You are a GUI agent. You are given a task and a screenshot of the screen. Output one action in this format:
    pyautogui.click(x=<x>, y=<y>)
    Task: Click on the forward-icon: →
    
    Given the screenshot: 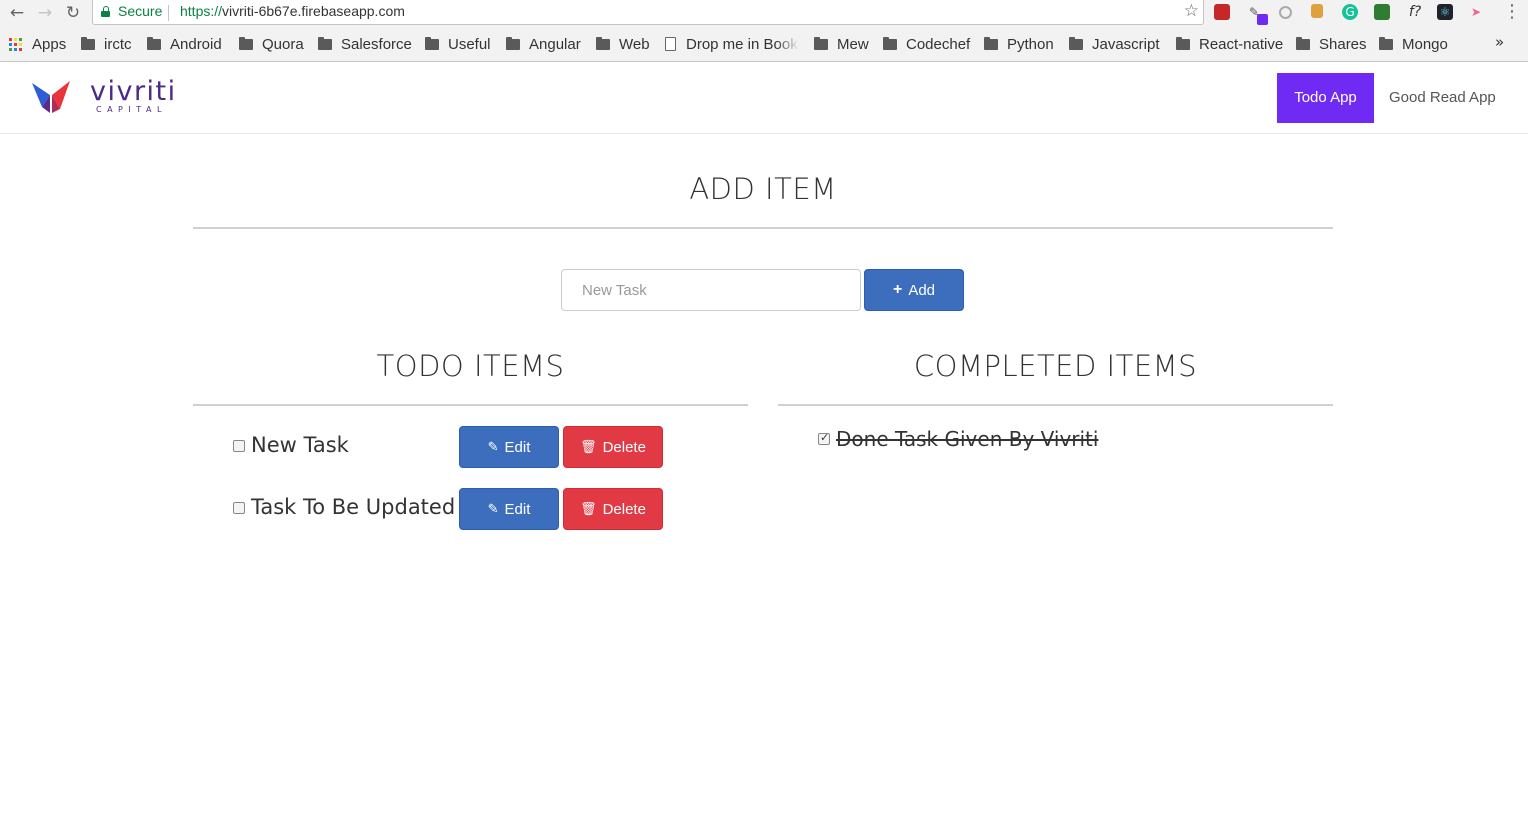 What is the action you would take?
    pyautogui.click(x=45, y=13)
    